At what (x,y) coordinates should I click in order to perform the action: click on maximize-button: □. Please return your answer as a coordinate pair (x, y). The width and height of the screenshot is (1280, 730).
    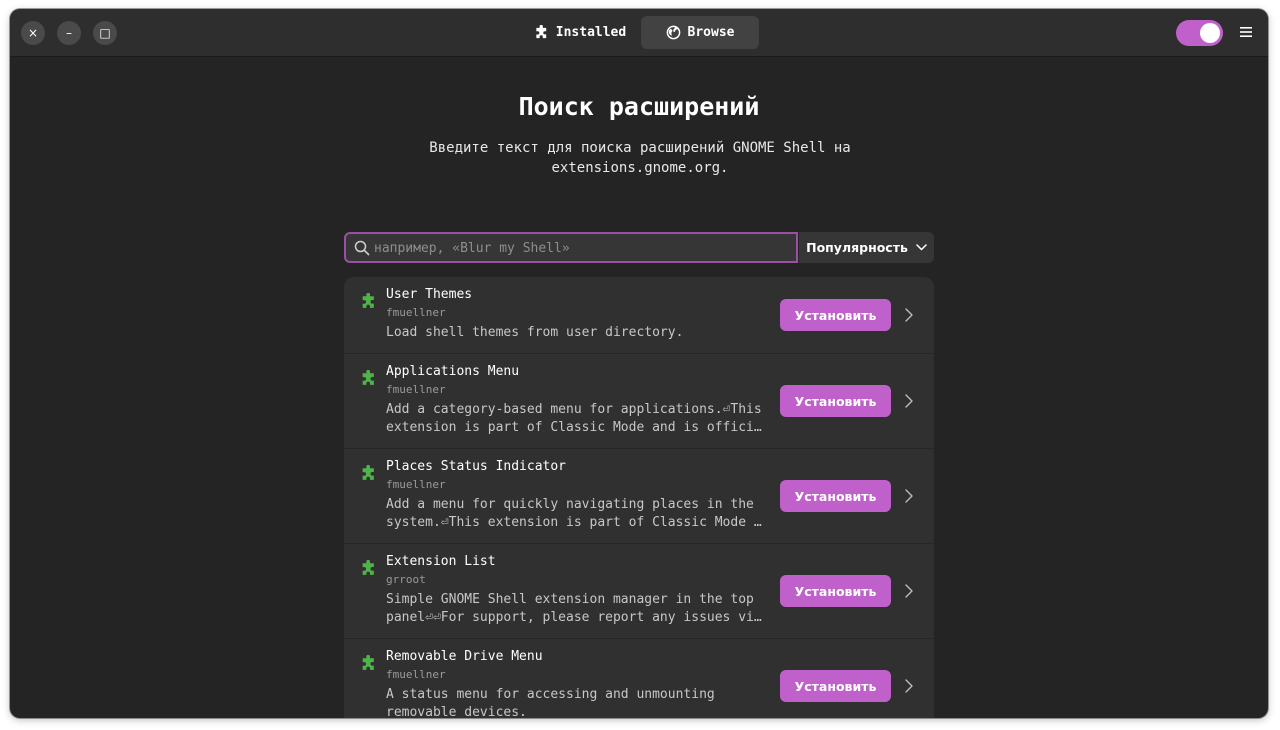
    Looking at the image, I should click on (105, 33).